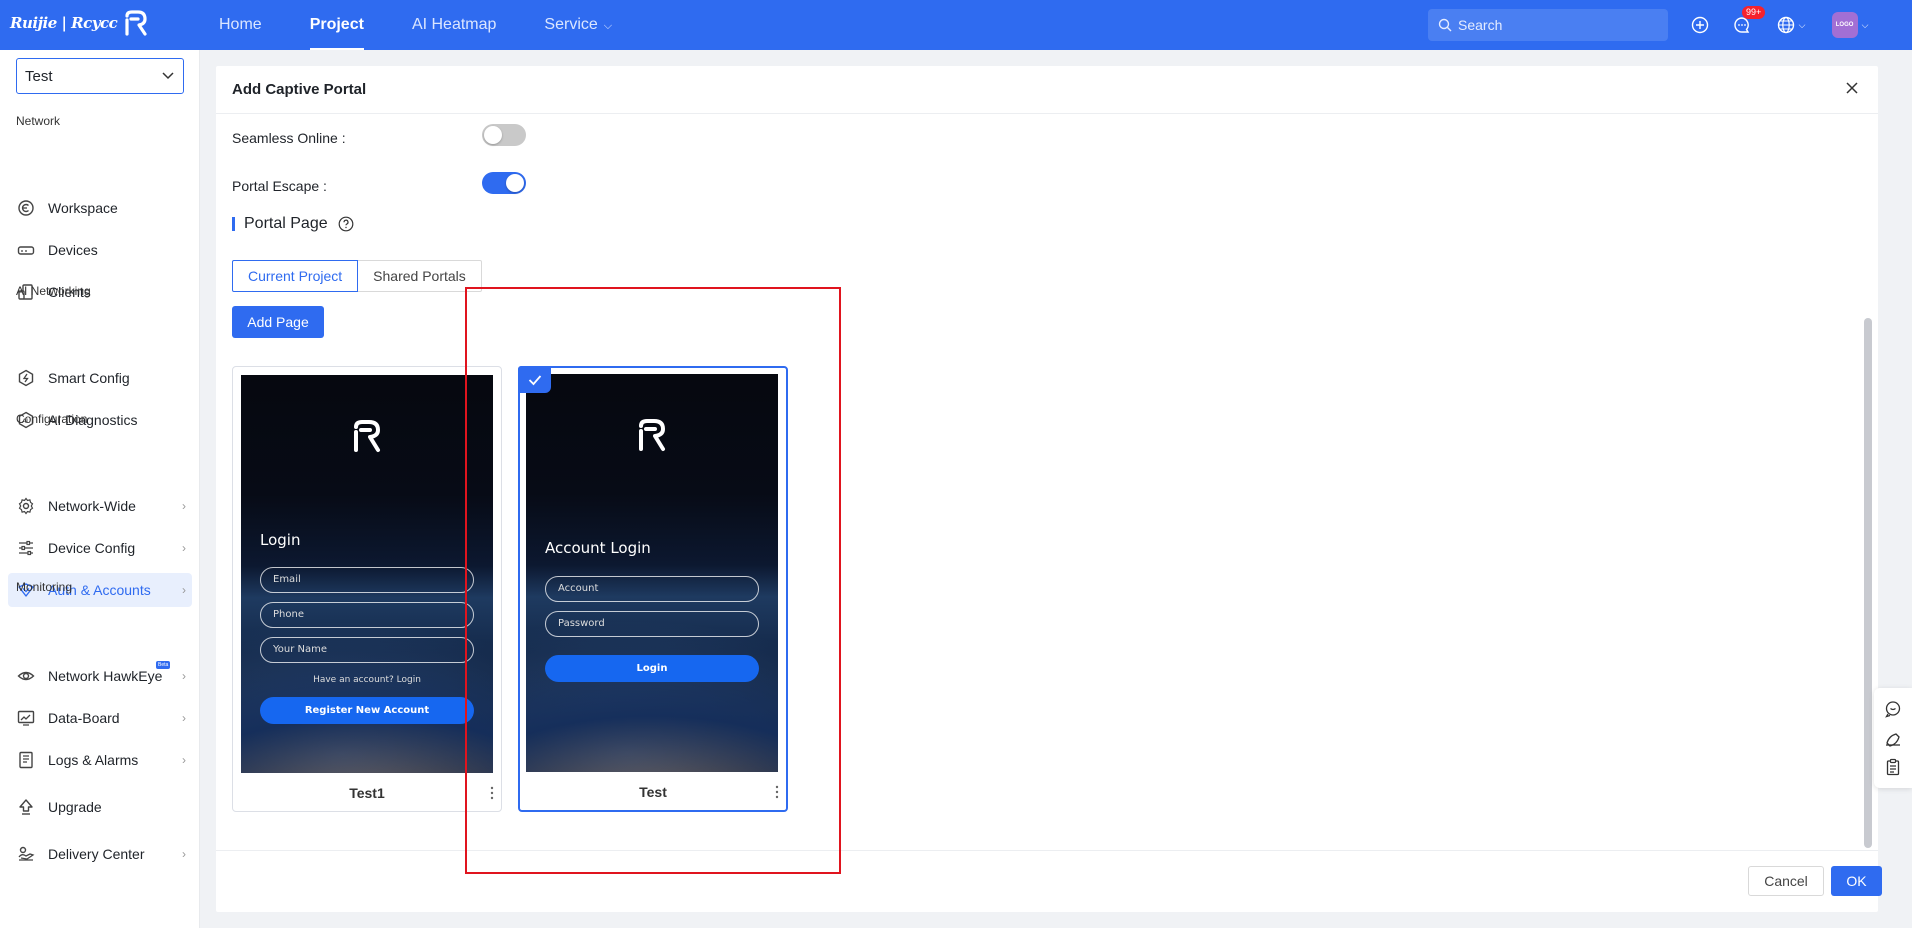 The image size is (1912, 928). I want to click on beta-badge: Beta, so click(163, 665).